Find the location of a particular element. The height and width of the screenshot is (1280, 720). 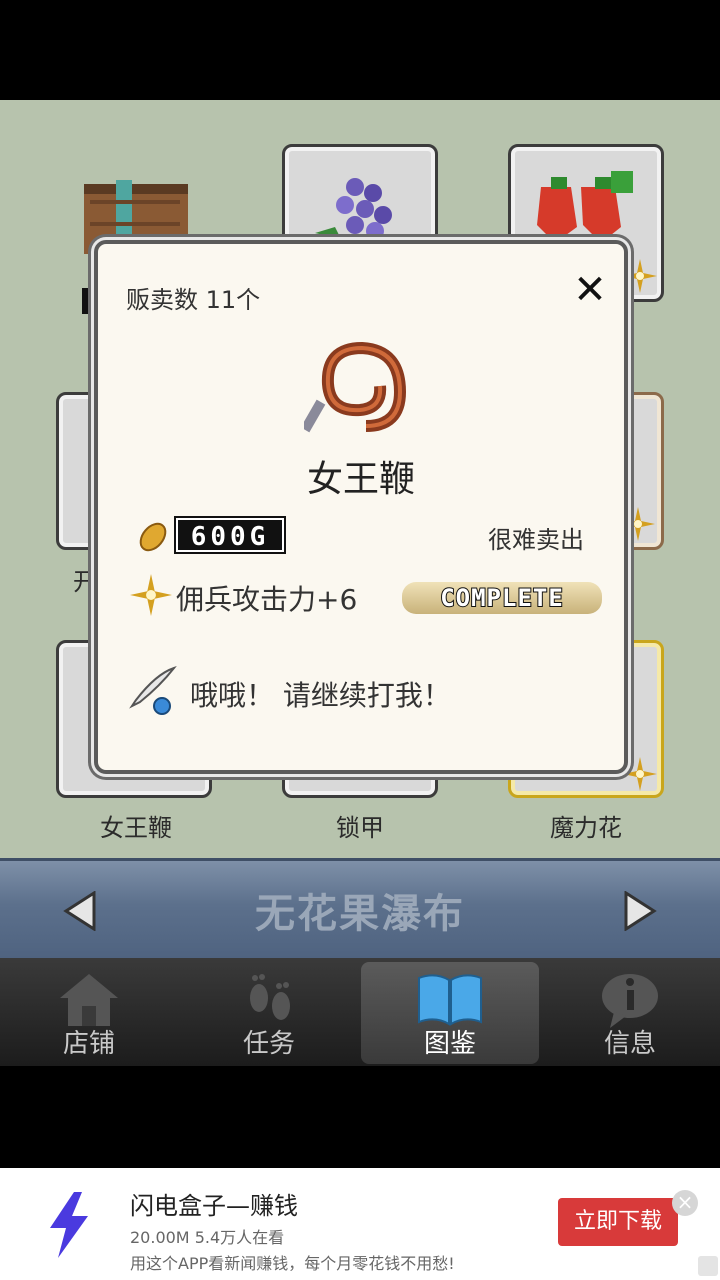

quill-ink-icon is located at coordinates (153, 690).